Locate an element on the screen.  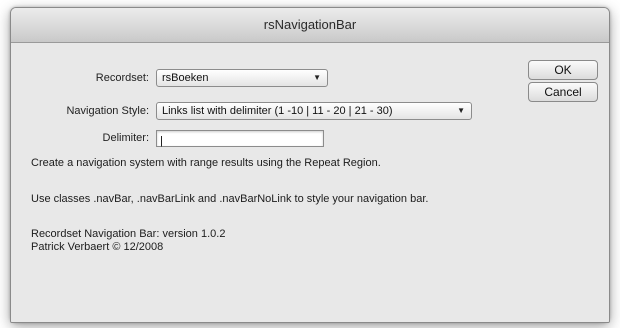
ok-button: OK is located at coordinates (563, 70).